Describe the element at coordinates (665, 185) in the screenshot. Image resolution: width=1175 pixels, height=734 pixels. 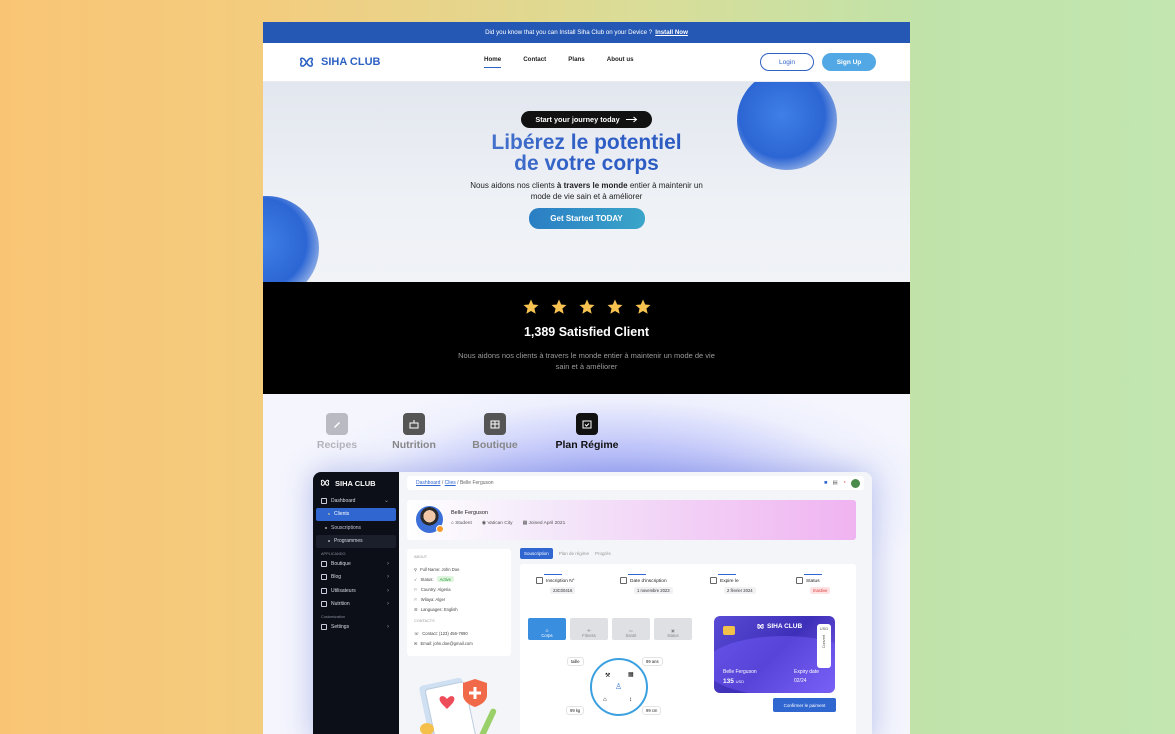
I see `hero-desc-post: entier à maintenir un` at that location.